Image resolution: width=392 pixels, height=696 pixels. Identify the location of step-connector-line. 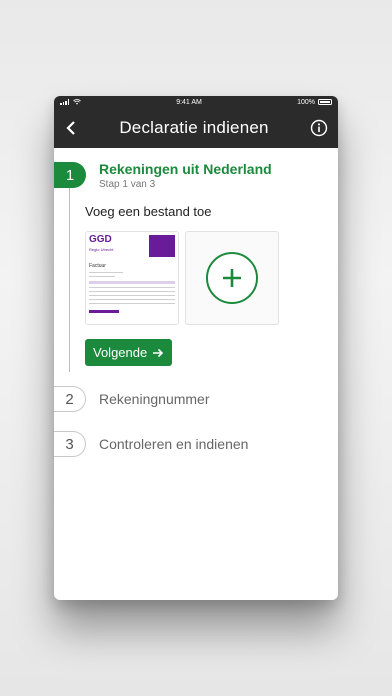
(69, 277).